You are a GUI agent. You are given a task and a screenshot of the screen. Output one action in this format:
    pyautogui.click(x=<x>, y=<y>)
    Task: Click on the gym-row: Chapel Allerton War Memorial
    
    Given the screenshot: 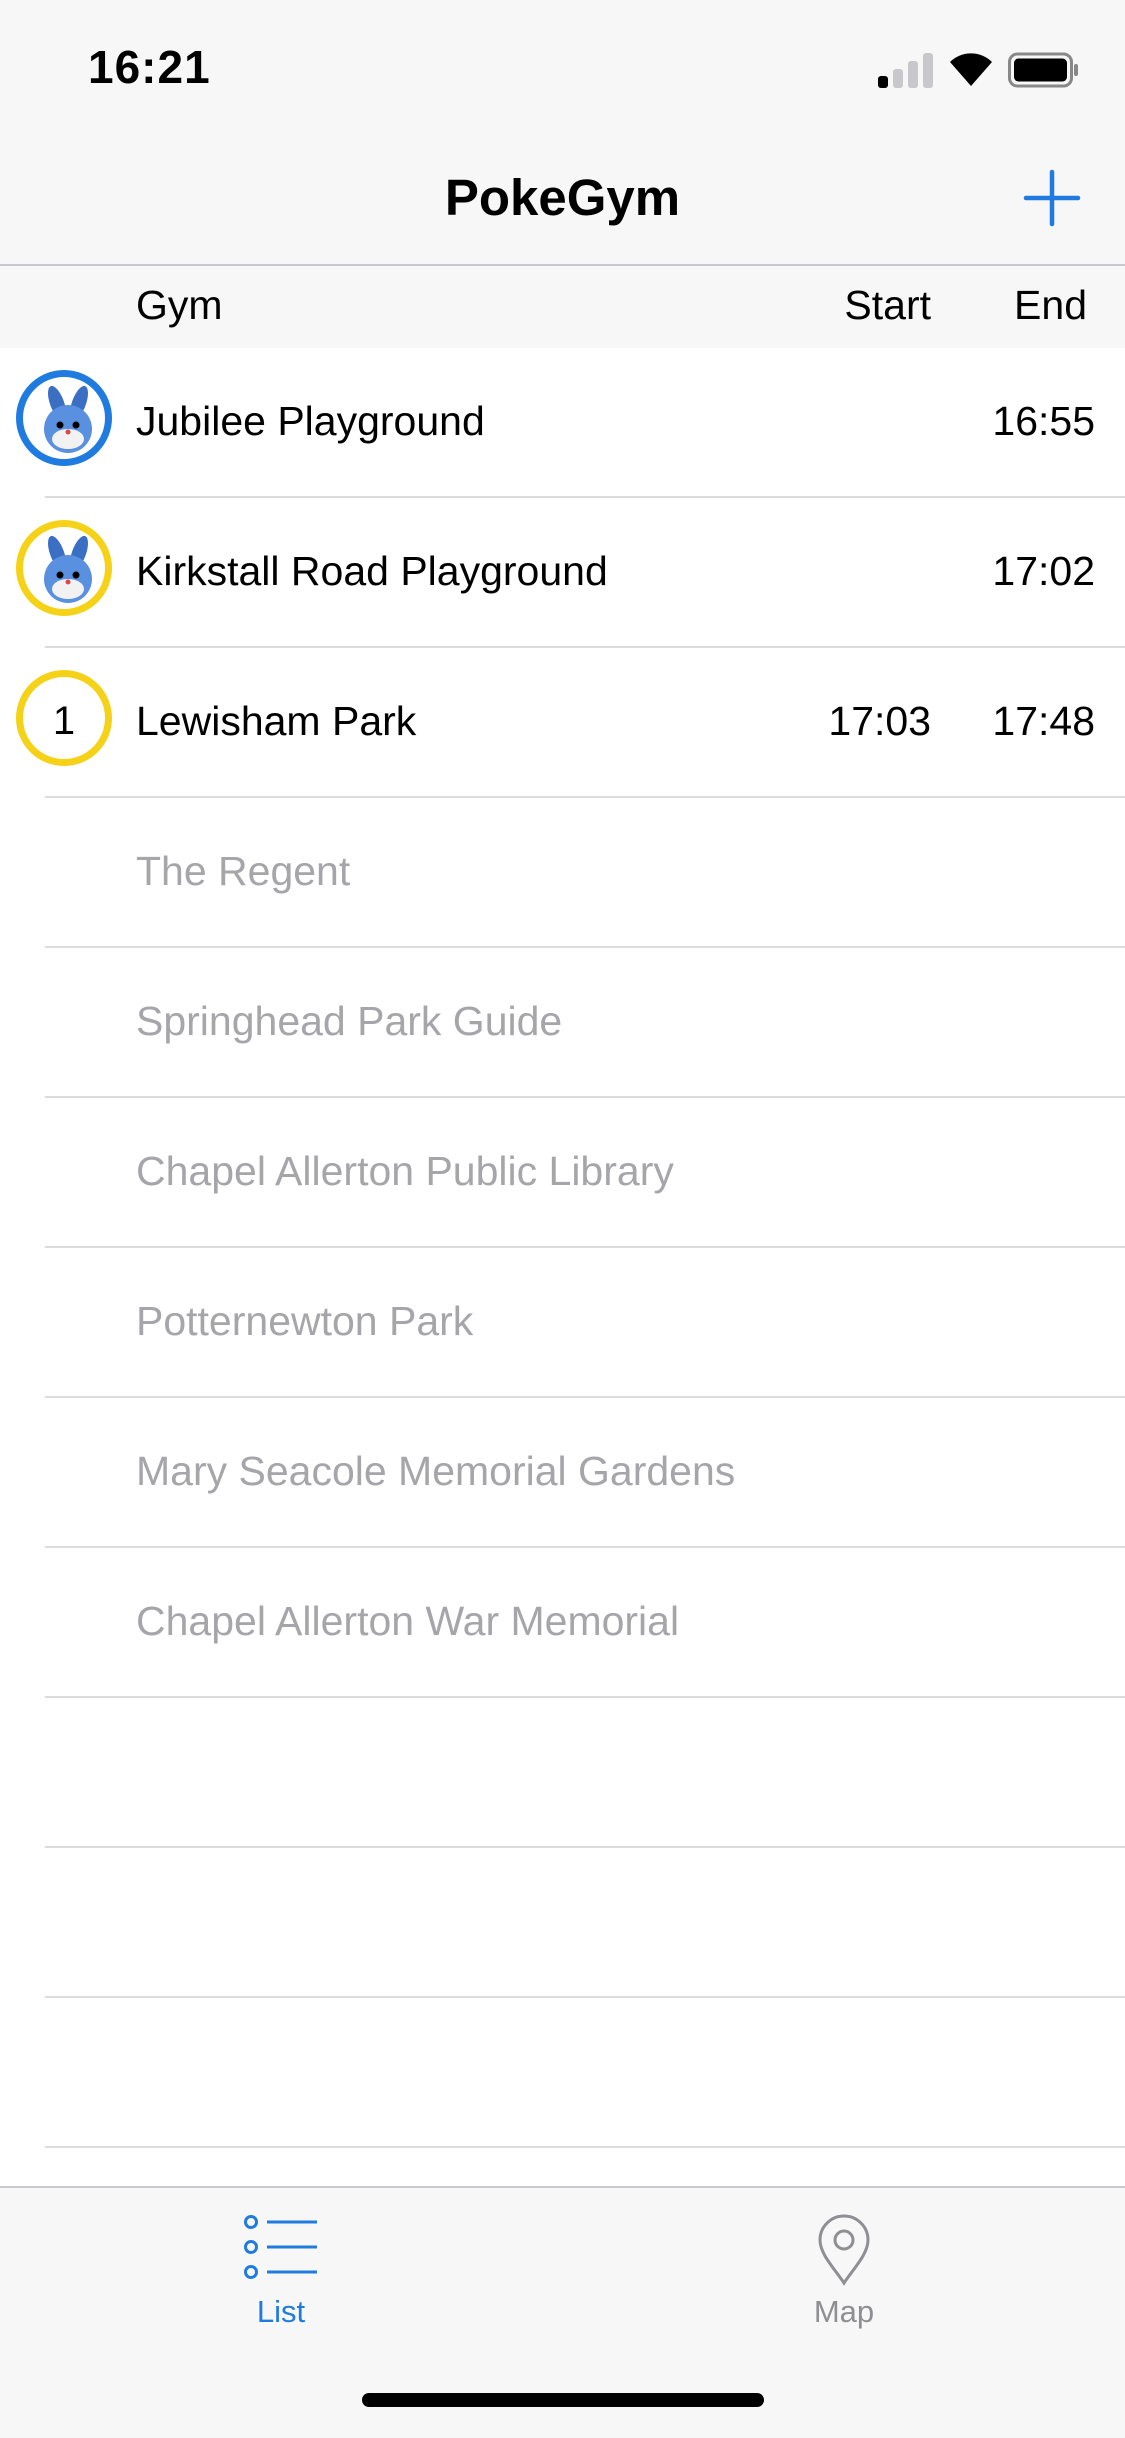 What is the action you would take?
    pyautogui.click(x=562, y=1623)
    